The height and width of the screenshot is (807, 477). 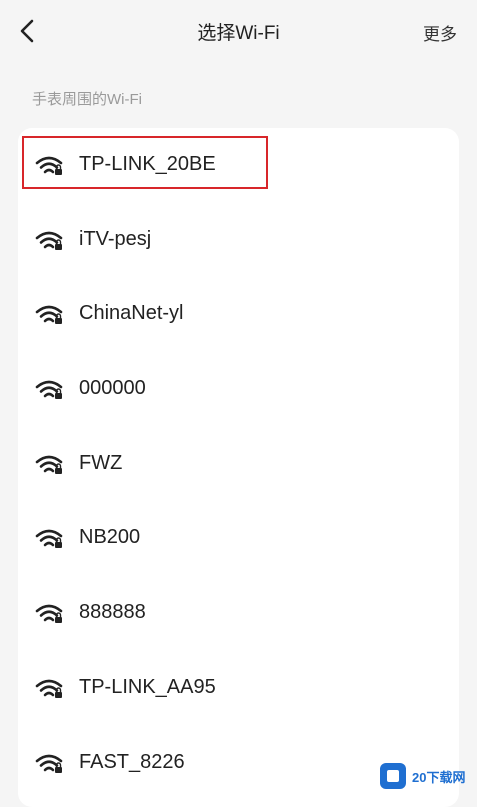 What do you see at coordinates (112, 612) in the screenshot?
I see `wifi-network-name: 888888` at bounding box center [112, 612].